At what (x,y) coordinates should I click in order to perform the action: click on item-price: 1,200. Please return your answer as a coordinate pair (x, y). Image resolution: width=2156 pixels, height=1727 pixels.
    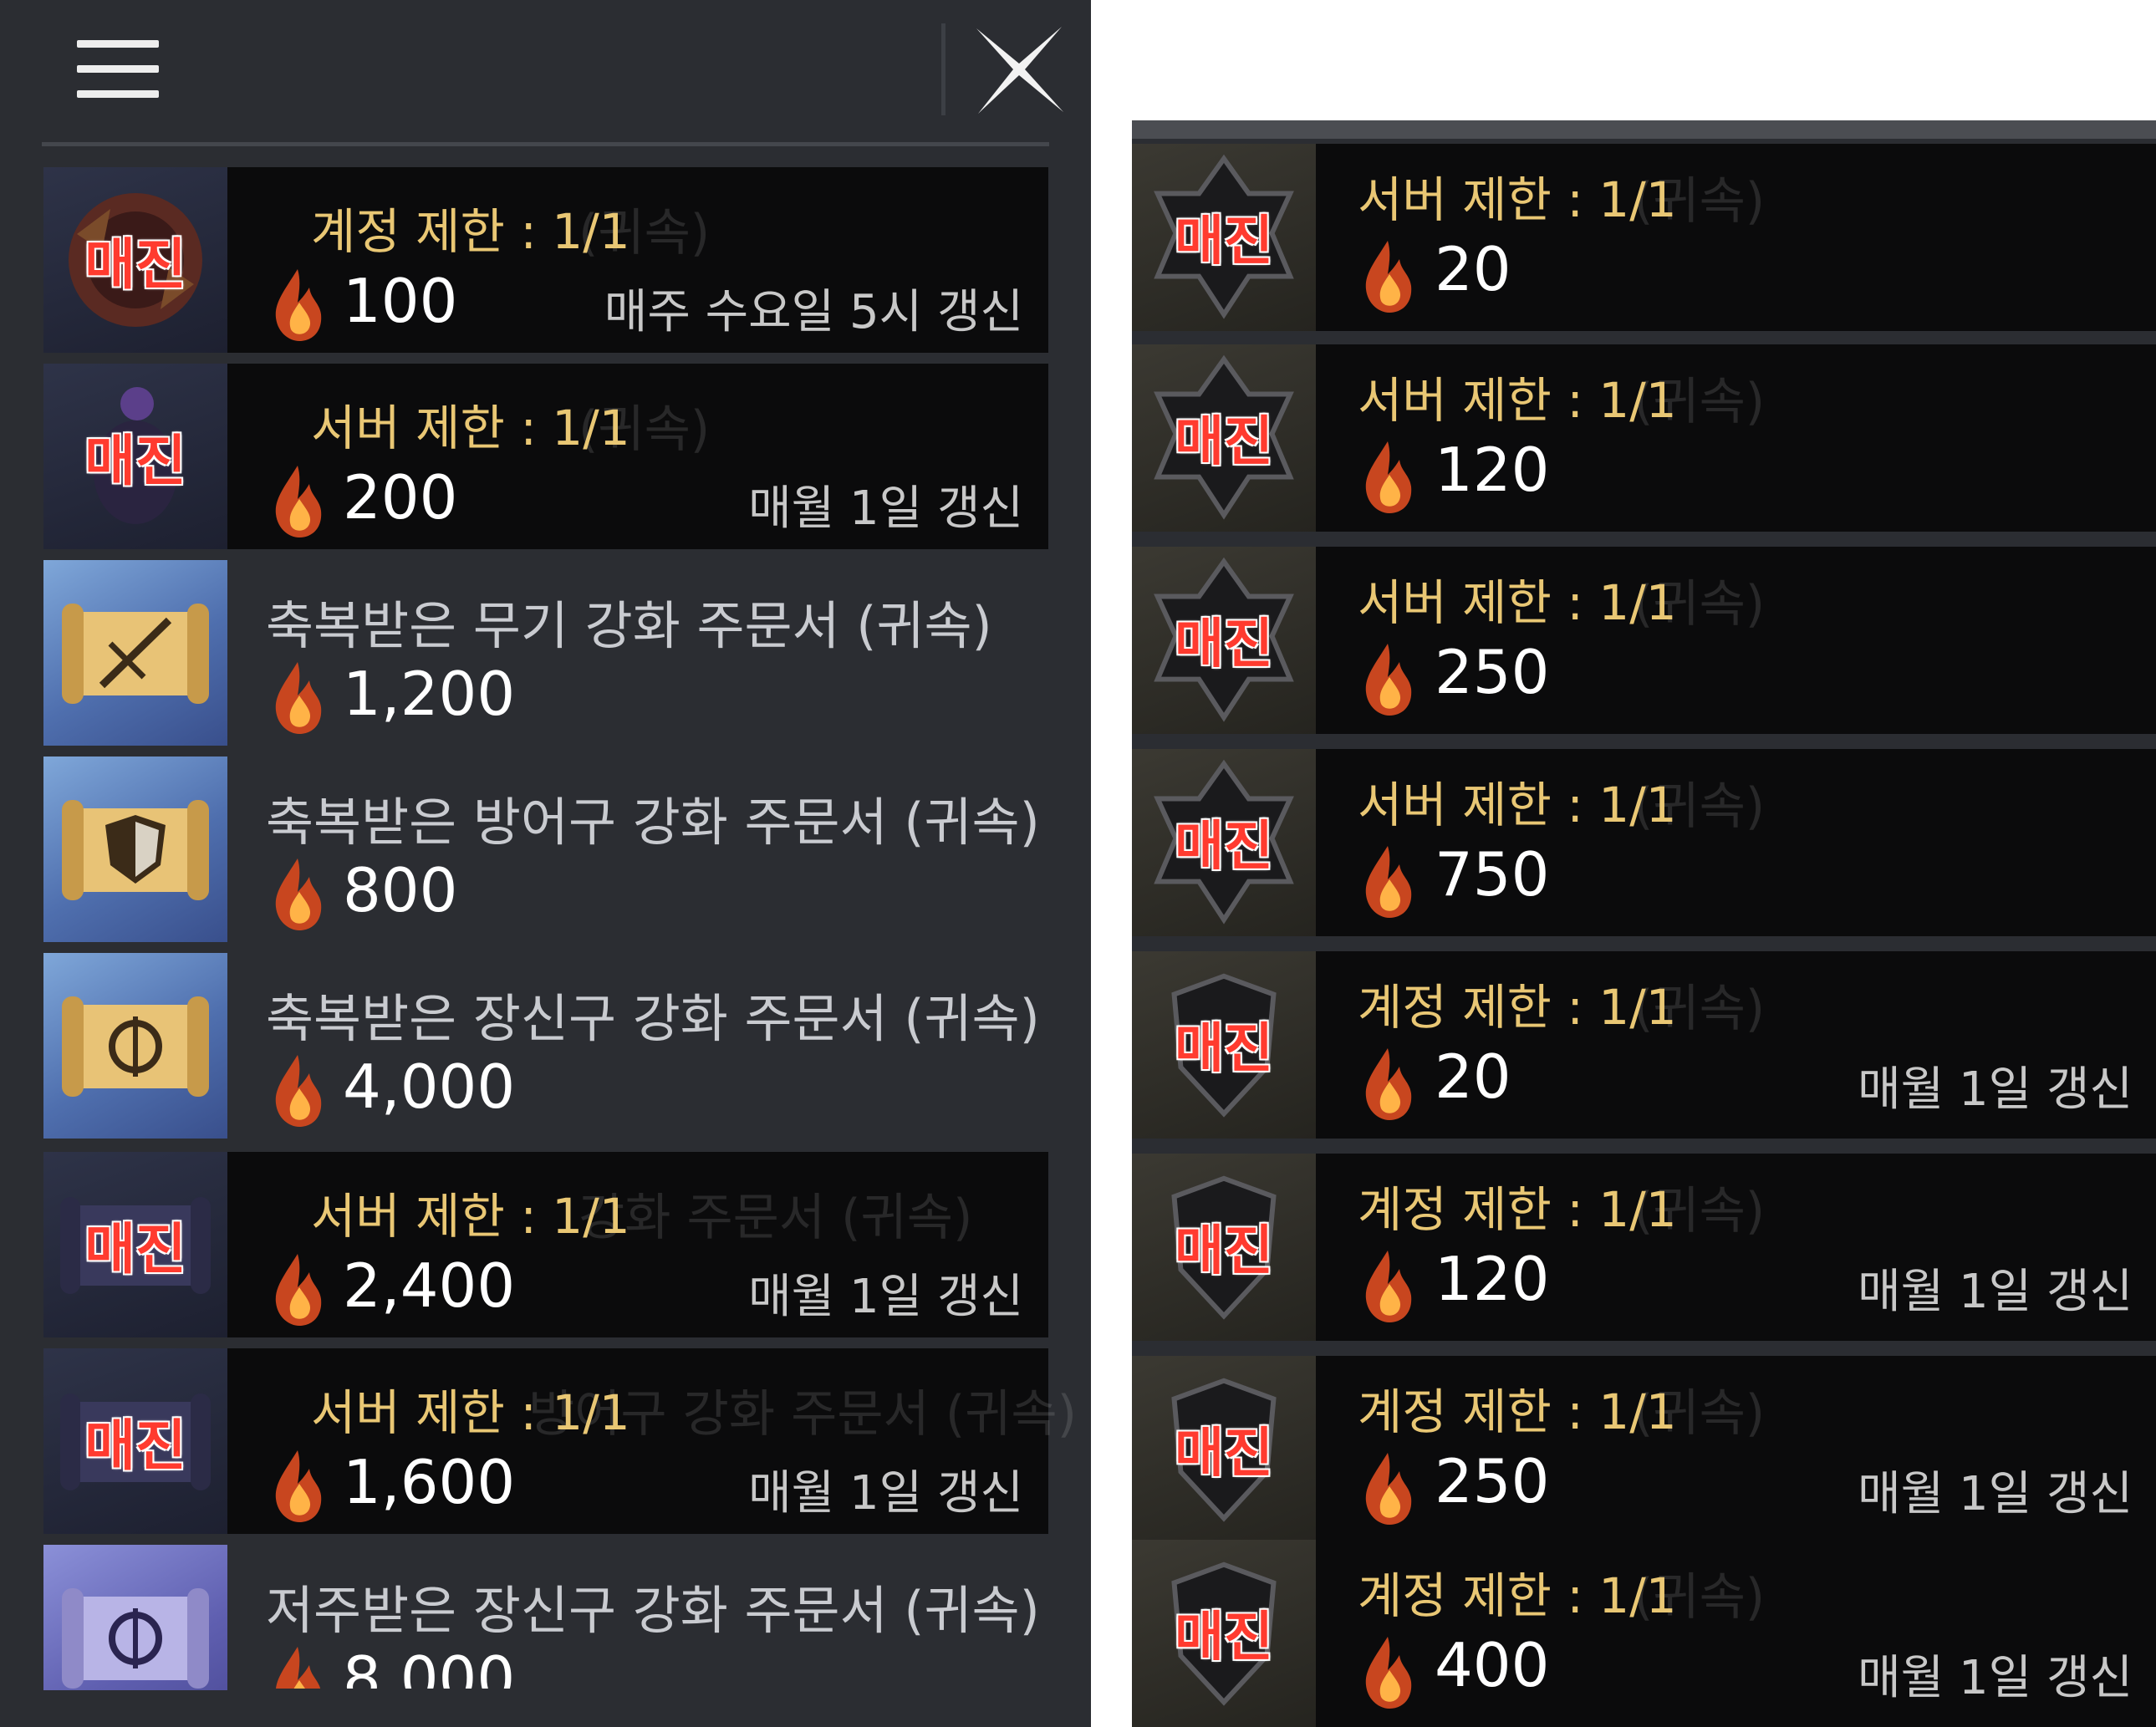
    Looking at the image, I should click on (430, 694).